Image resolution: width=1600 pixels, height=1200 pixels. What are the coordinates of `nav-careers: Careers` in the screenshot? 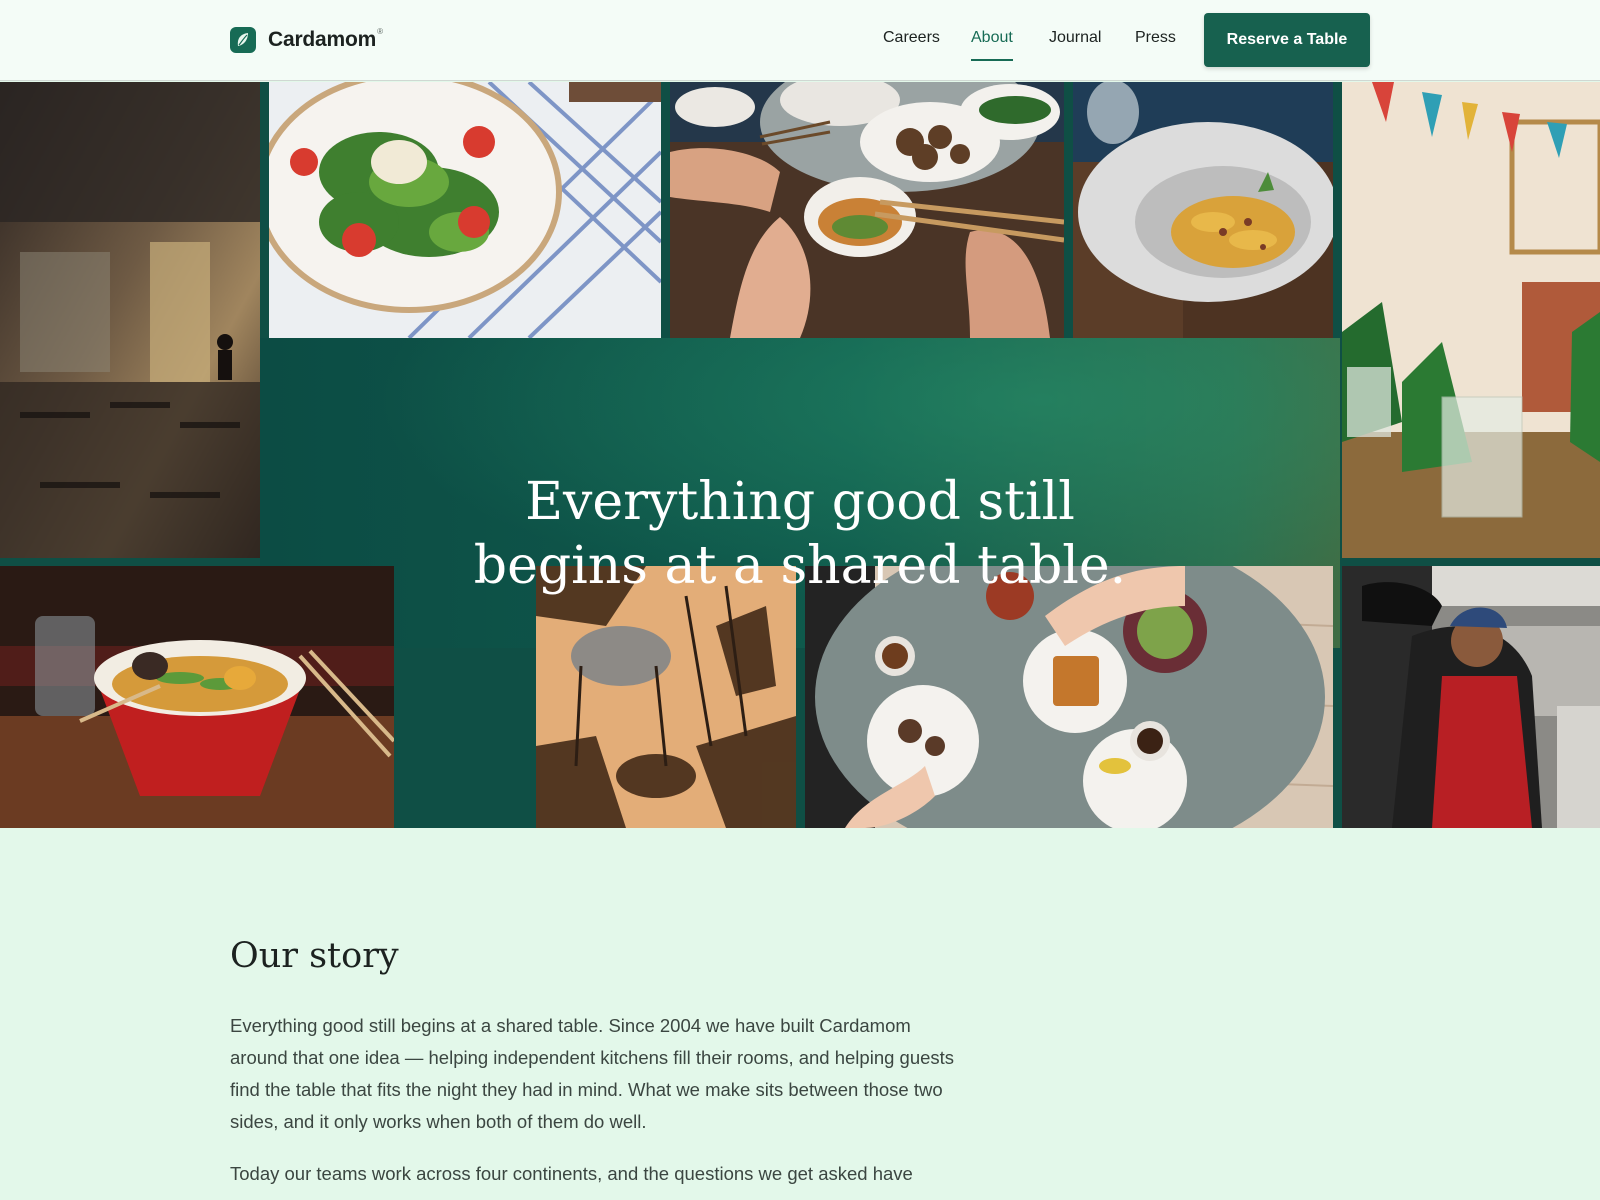 It's located at (911, 38).